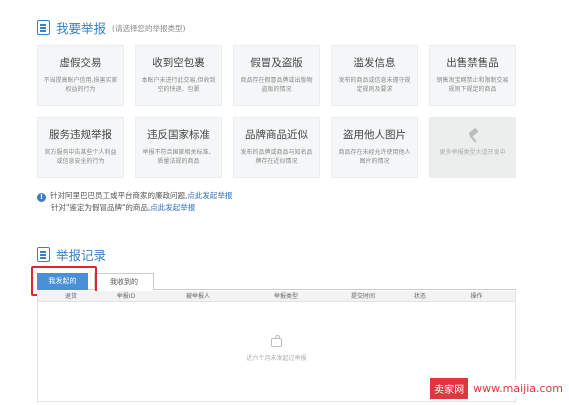 This screenshot has height=405, width=569. I want to click on table-header: 退货 举报ID 被举报人 举报类型 提交时间 状态 操作, so click(276, 296).